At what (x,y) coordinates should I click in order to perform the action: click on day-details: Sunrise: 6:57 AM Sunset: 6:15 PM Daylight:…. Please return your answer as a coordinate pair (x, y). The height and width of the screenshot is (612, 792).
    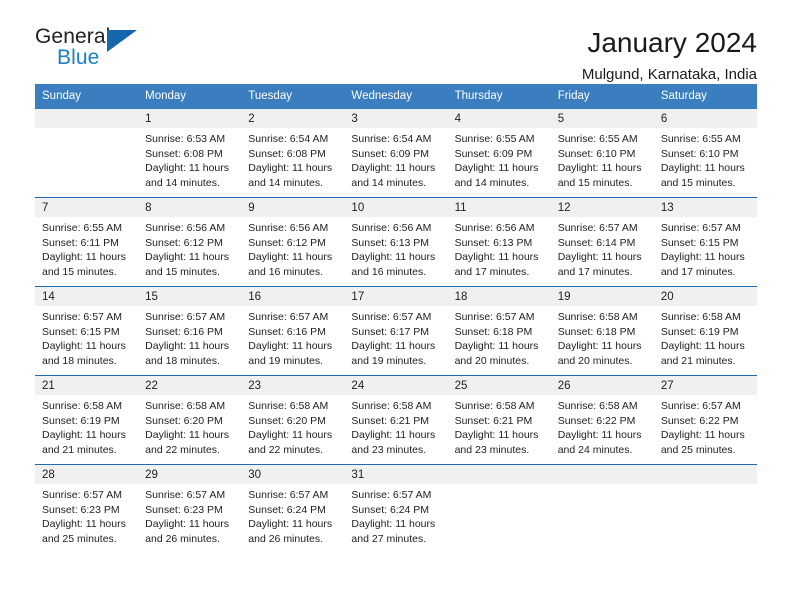
    Looking at the image, I should click on (86, 340).